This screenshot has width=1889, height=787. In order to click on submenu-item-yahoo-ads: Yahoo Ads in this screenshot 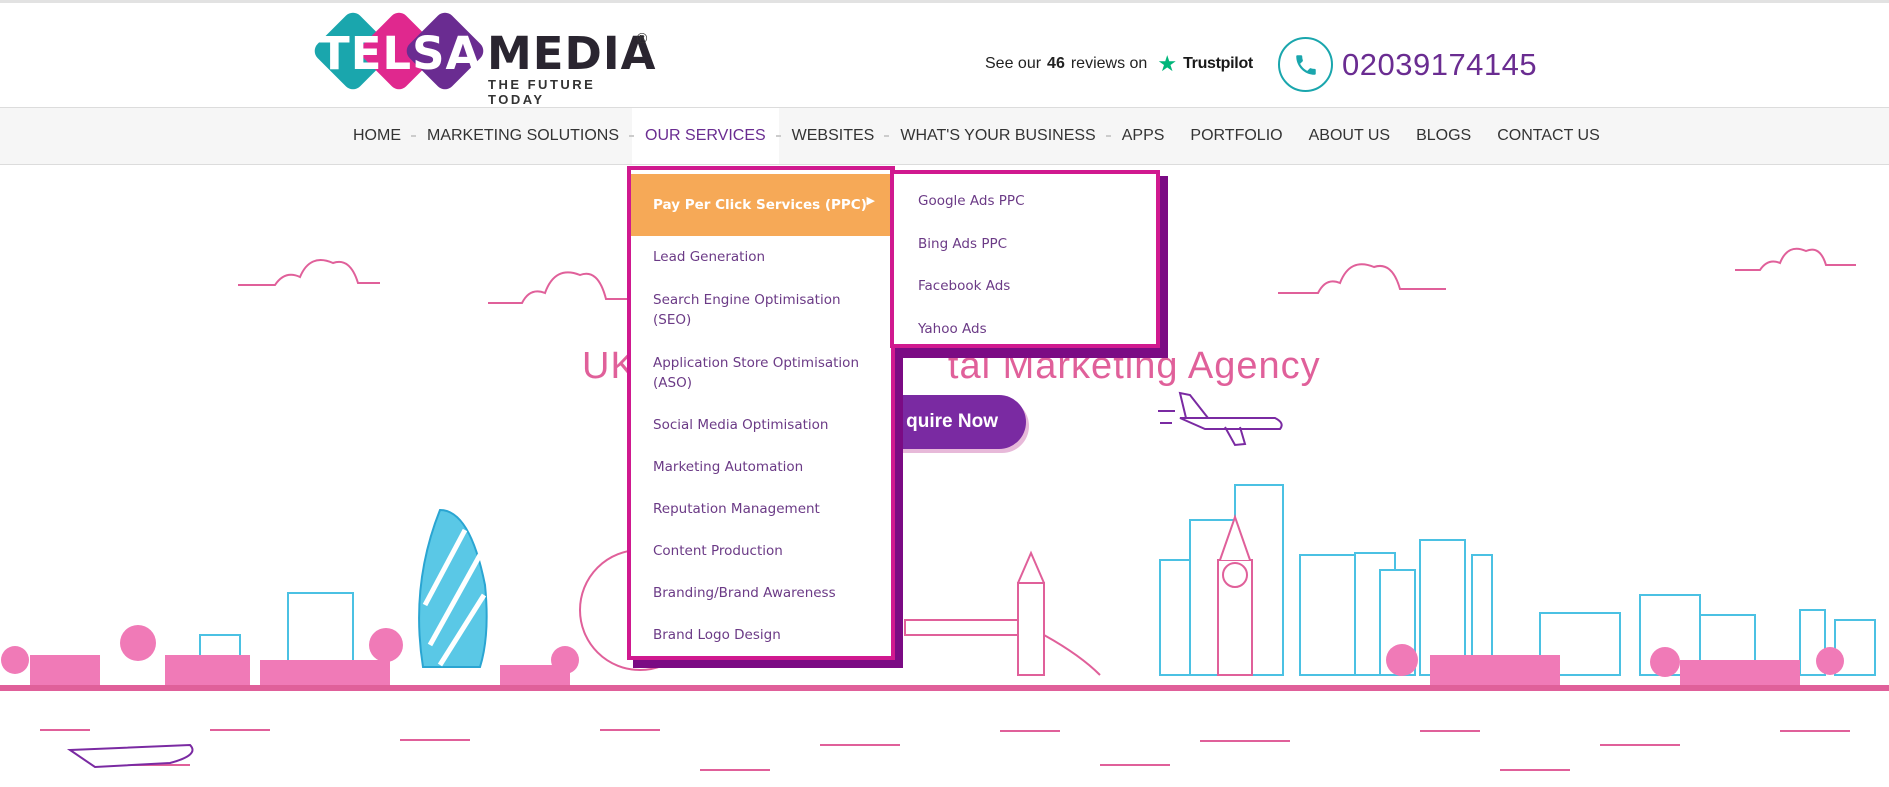, I will do `click(1025, 329)`.